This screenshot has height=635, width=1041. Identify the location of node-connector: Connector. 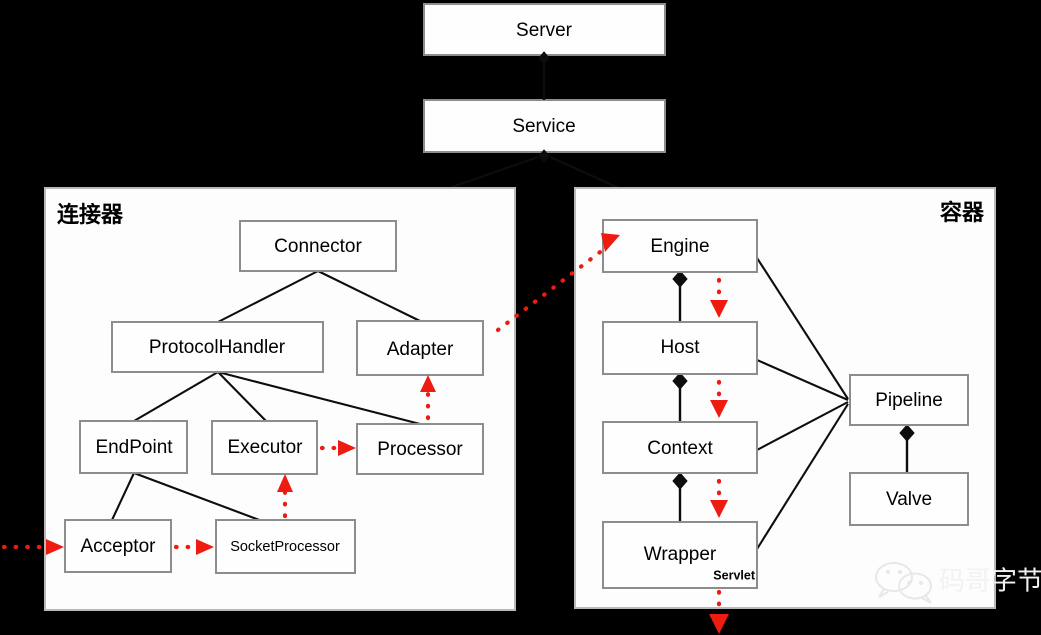
(318, 246).